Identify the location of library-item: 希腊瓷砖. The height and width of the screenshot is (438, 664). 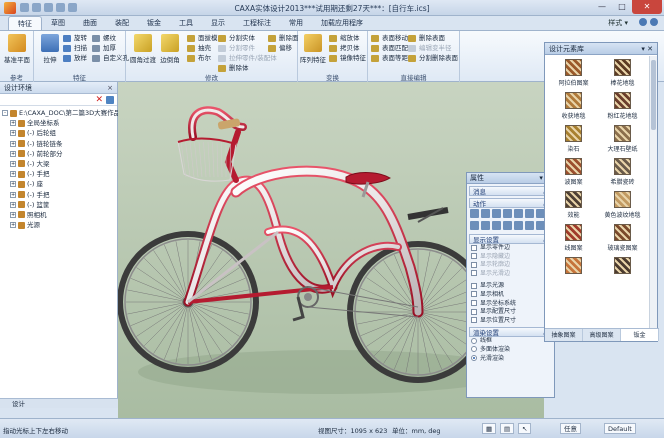
(622, 172).